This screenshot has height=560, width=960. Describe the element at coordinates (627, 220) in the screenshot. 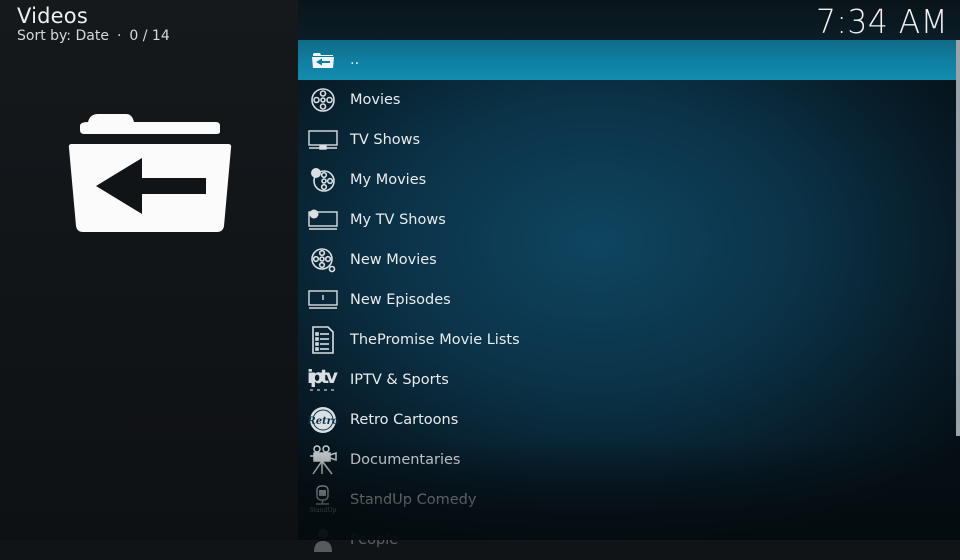

I see `list-item-my-tv-shows: My TV Shows` at that location.